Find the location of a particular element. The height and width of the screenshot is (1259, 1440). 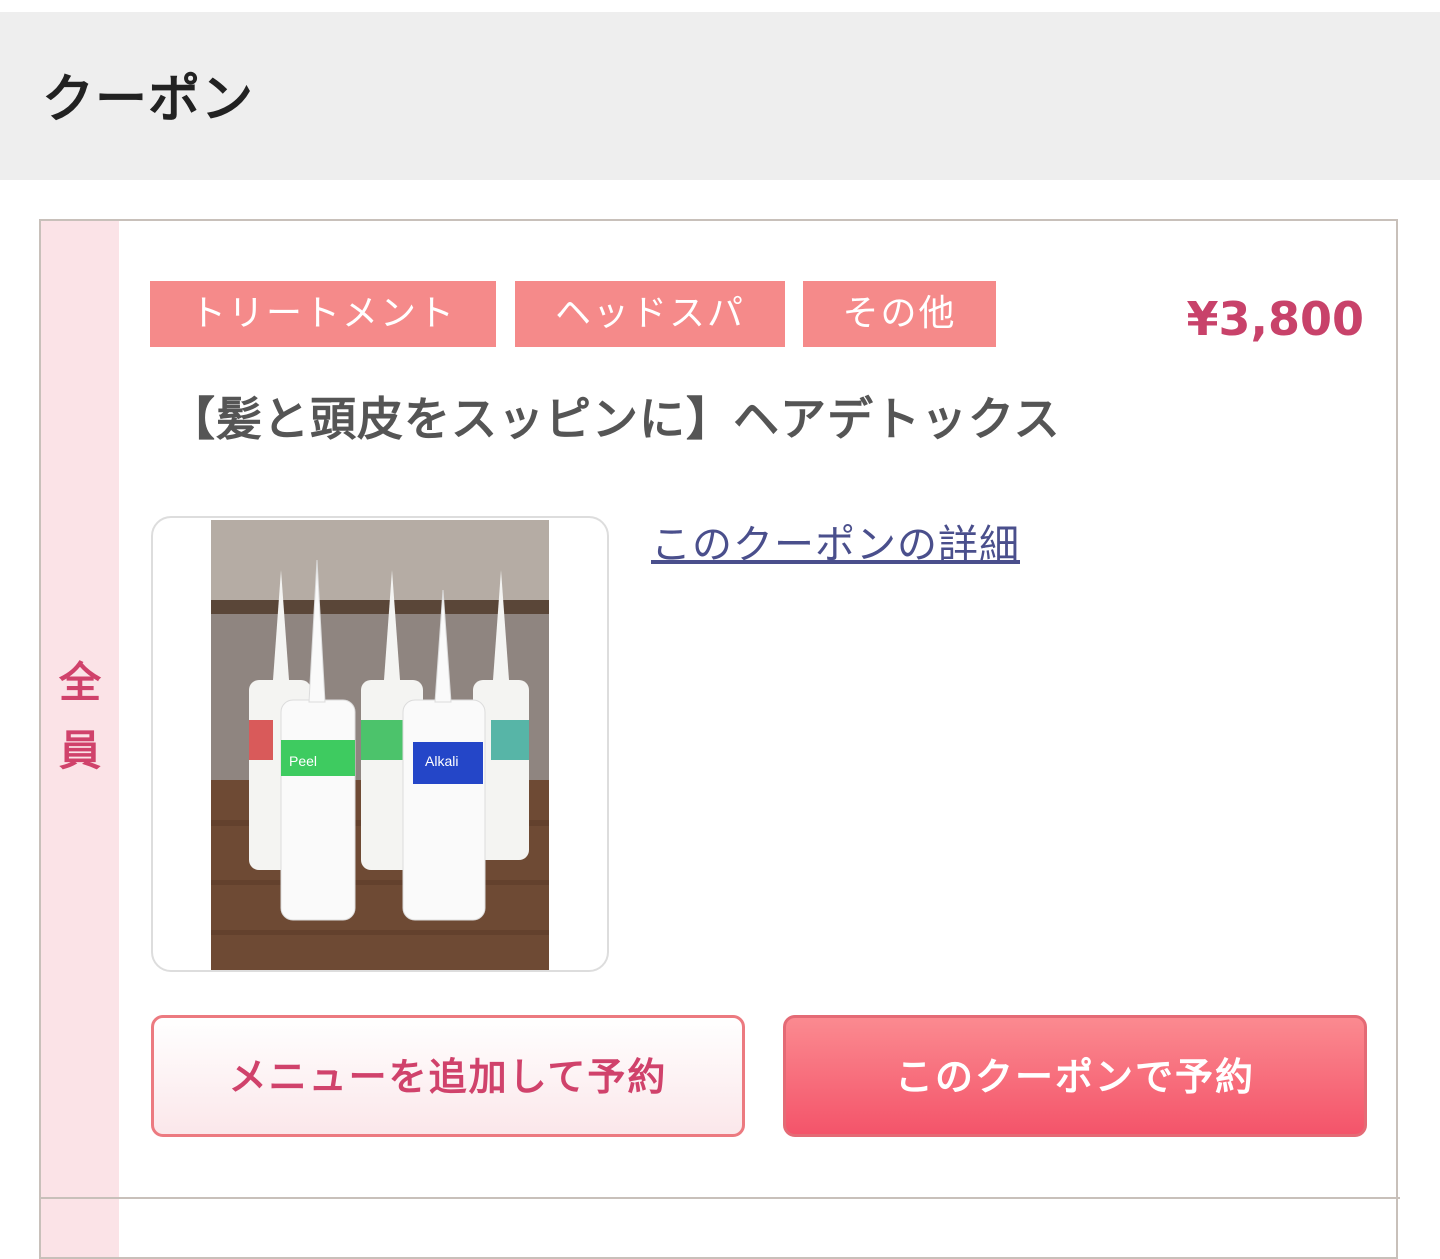

target-sidebar: 全 員 is located at coordinates (80, 739).